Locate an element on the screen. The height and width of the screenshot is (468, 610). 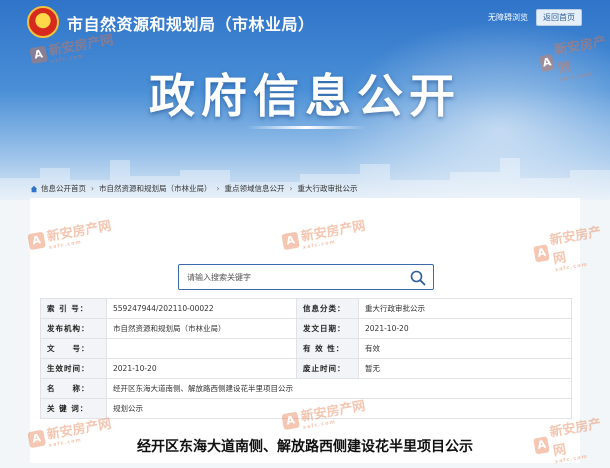
title-underline is located at coordinates (306, 127).